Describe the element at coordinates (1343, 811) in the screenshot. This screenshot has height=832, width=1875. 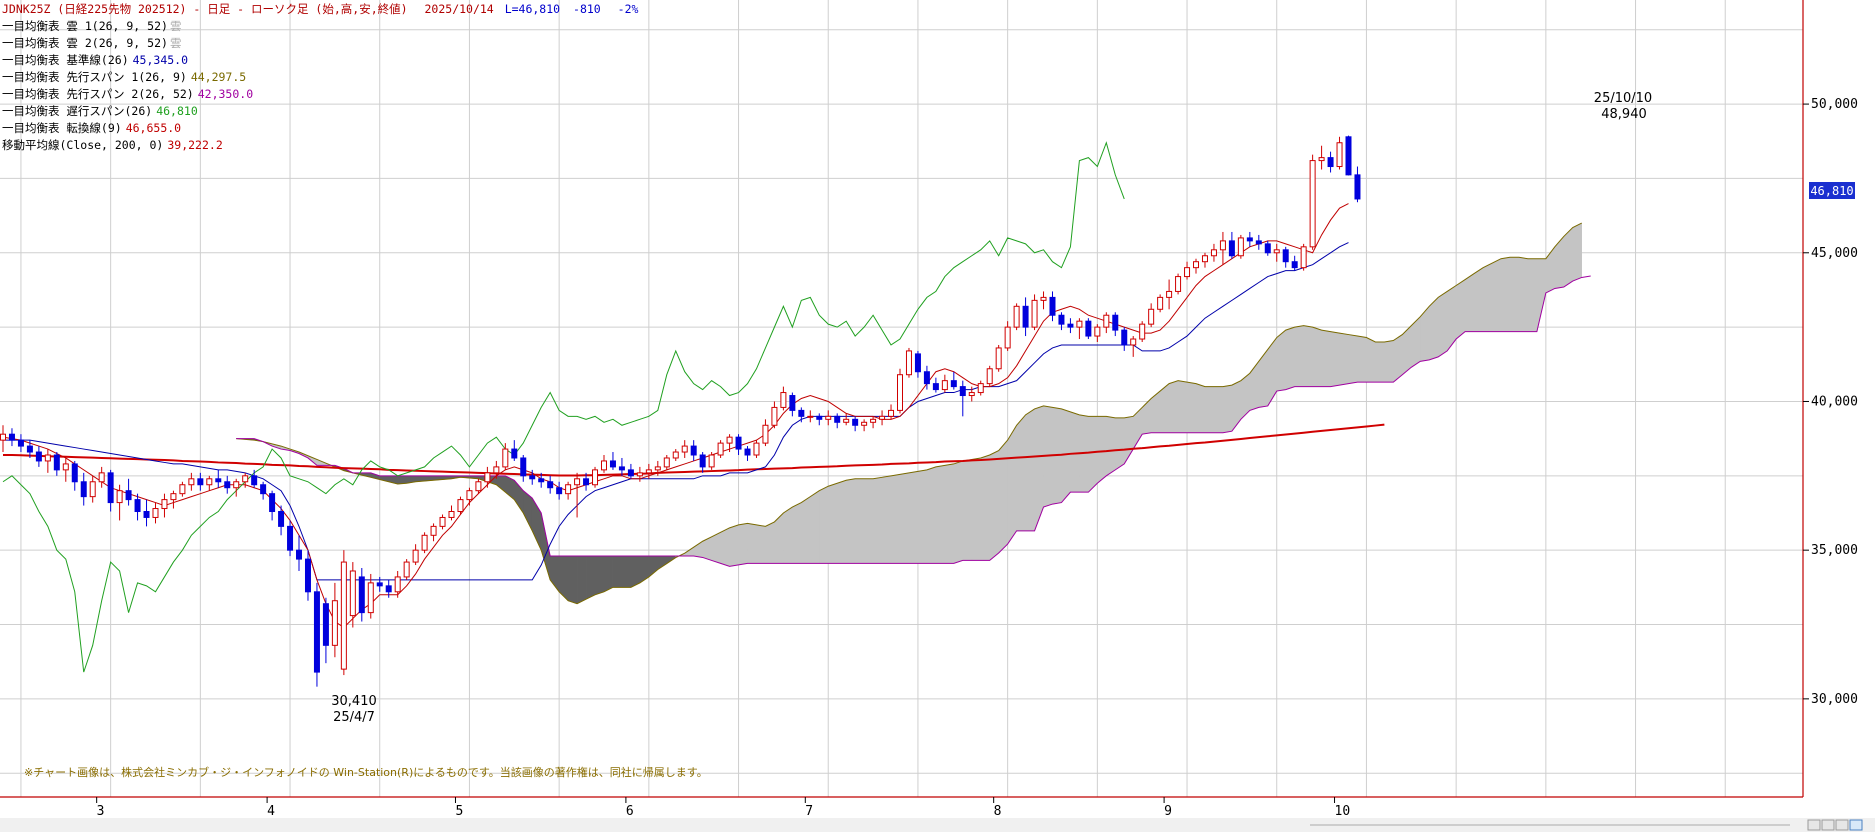
I see `x-tick-label: 10` at that location.